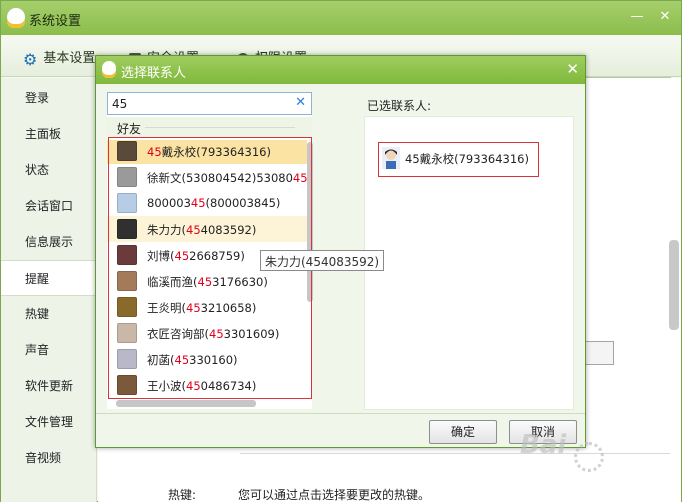  I want to click on clear-icon: ✕, so click(300, 102).